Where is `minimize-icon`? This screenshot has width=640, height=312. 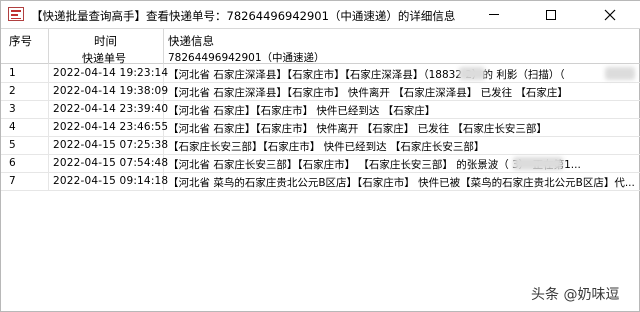 minimize-icon is located at coordinates (494, 14).